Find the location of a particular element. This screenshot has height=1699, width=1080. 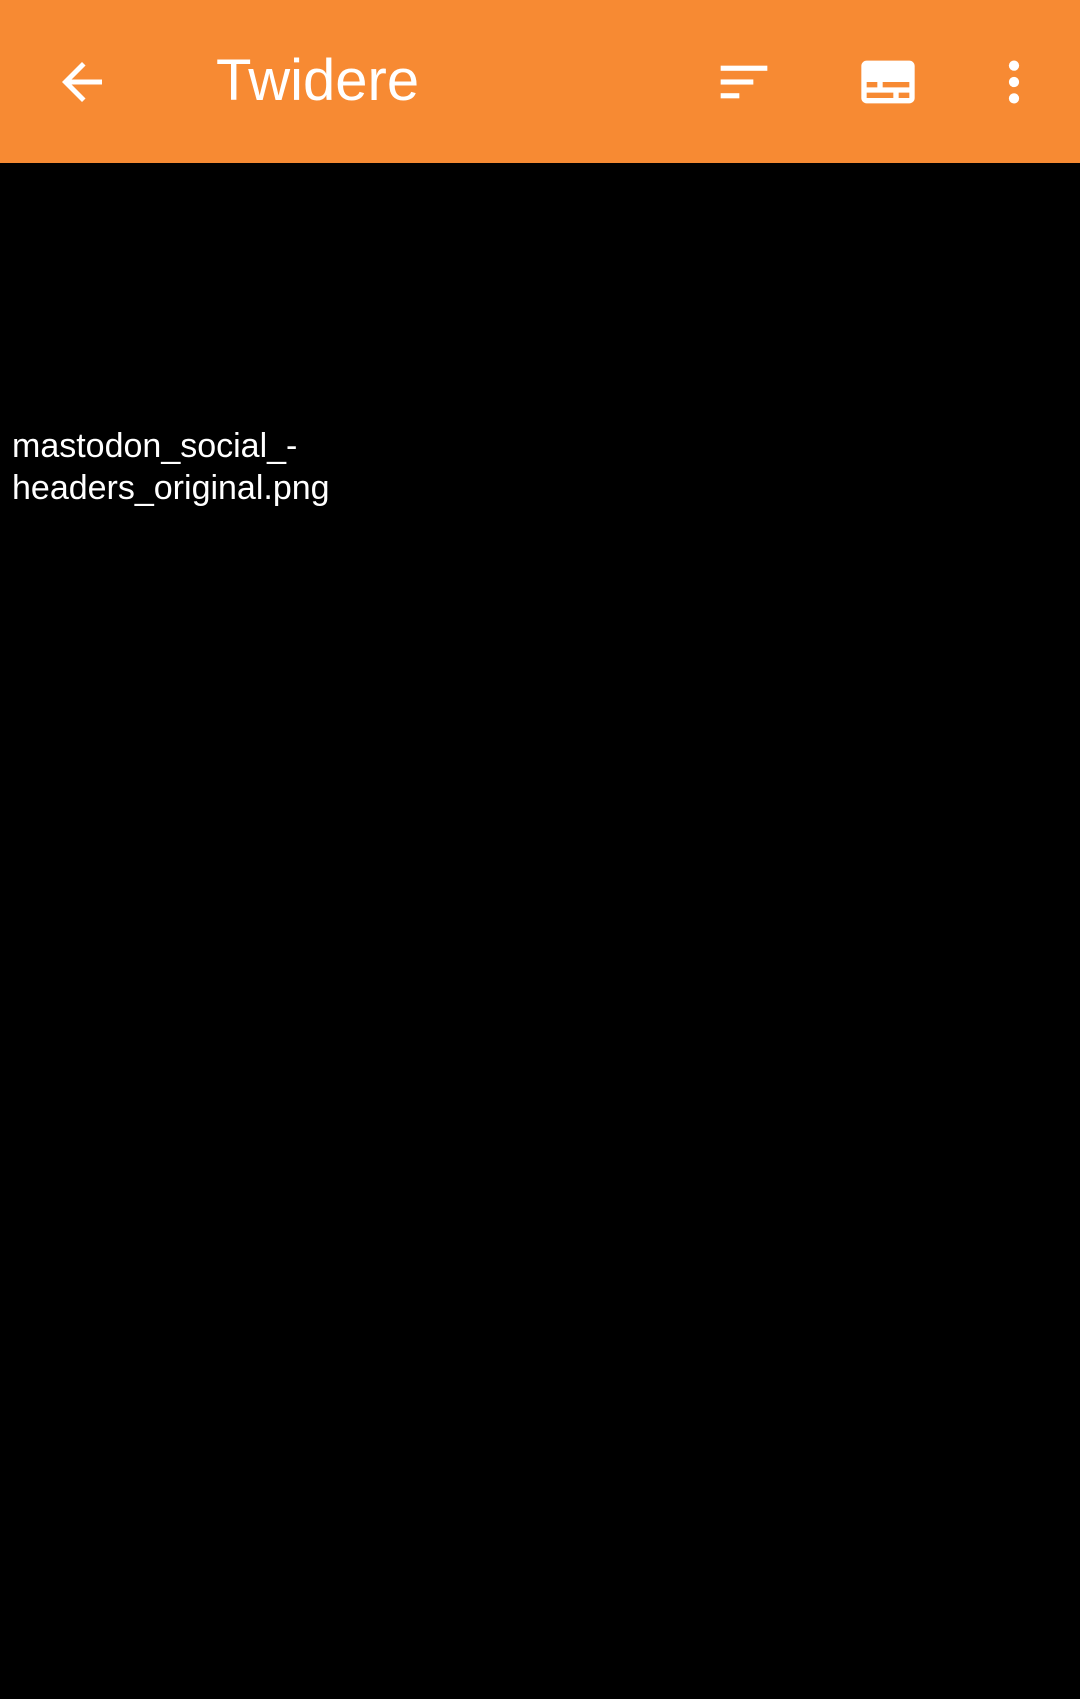

subtitles-button is located at coordinates (888, 82).